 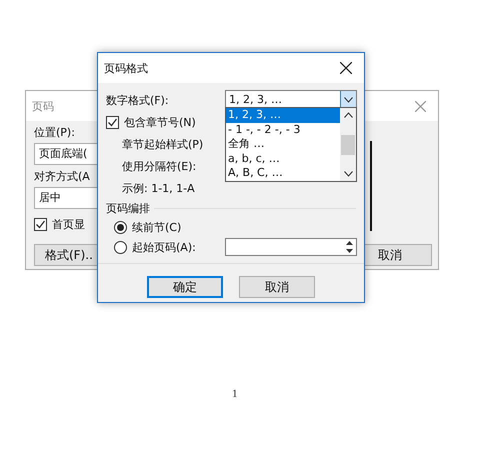 What do you see at coordinates (68, 224) in the screenshot?
I see `first-page-label: 首页显` at bounding box center [68, 224].